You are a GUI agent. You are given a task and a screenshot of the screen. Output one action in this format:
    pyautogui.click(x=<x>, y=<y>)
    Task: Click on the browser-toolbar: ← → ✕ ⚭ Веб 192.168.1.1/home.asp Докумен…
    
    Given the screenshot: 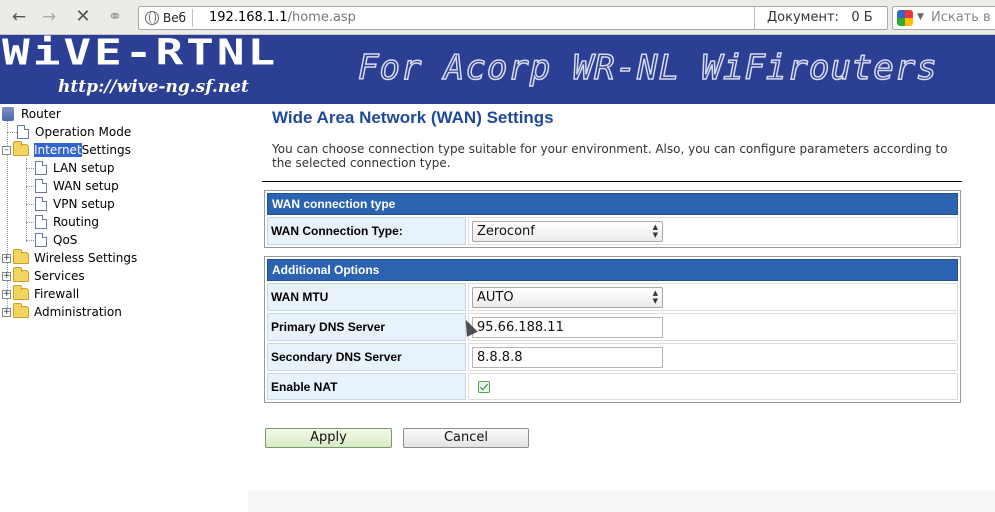 What is the action you would take?
    pyautogui.click(x=497, y=17)
    